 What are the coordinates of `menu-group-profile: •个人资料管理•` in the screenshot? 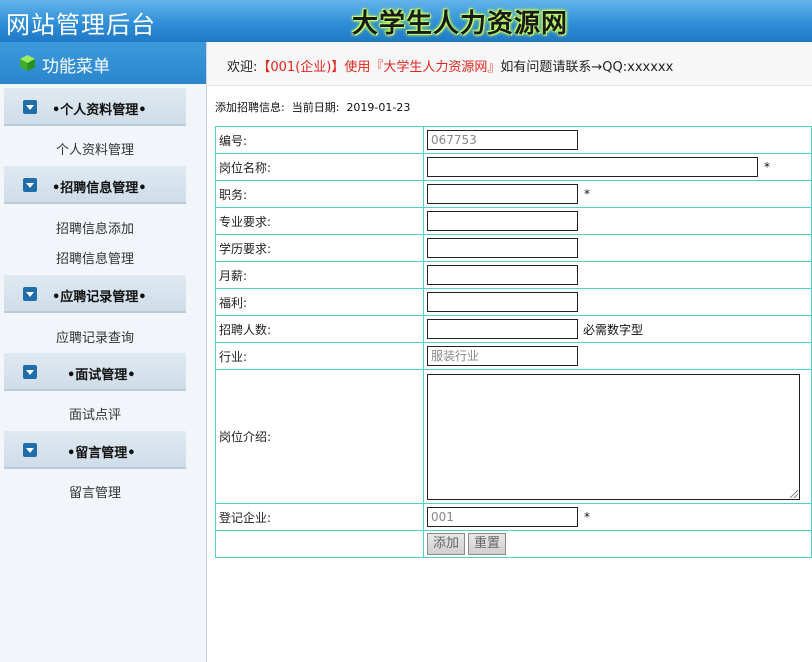 It's located at (95, 107).